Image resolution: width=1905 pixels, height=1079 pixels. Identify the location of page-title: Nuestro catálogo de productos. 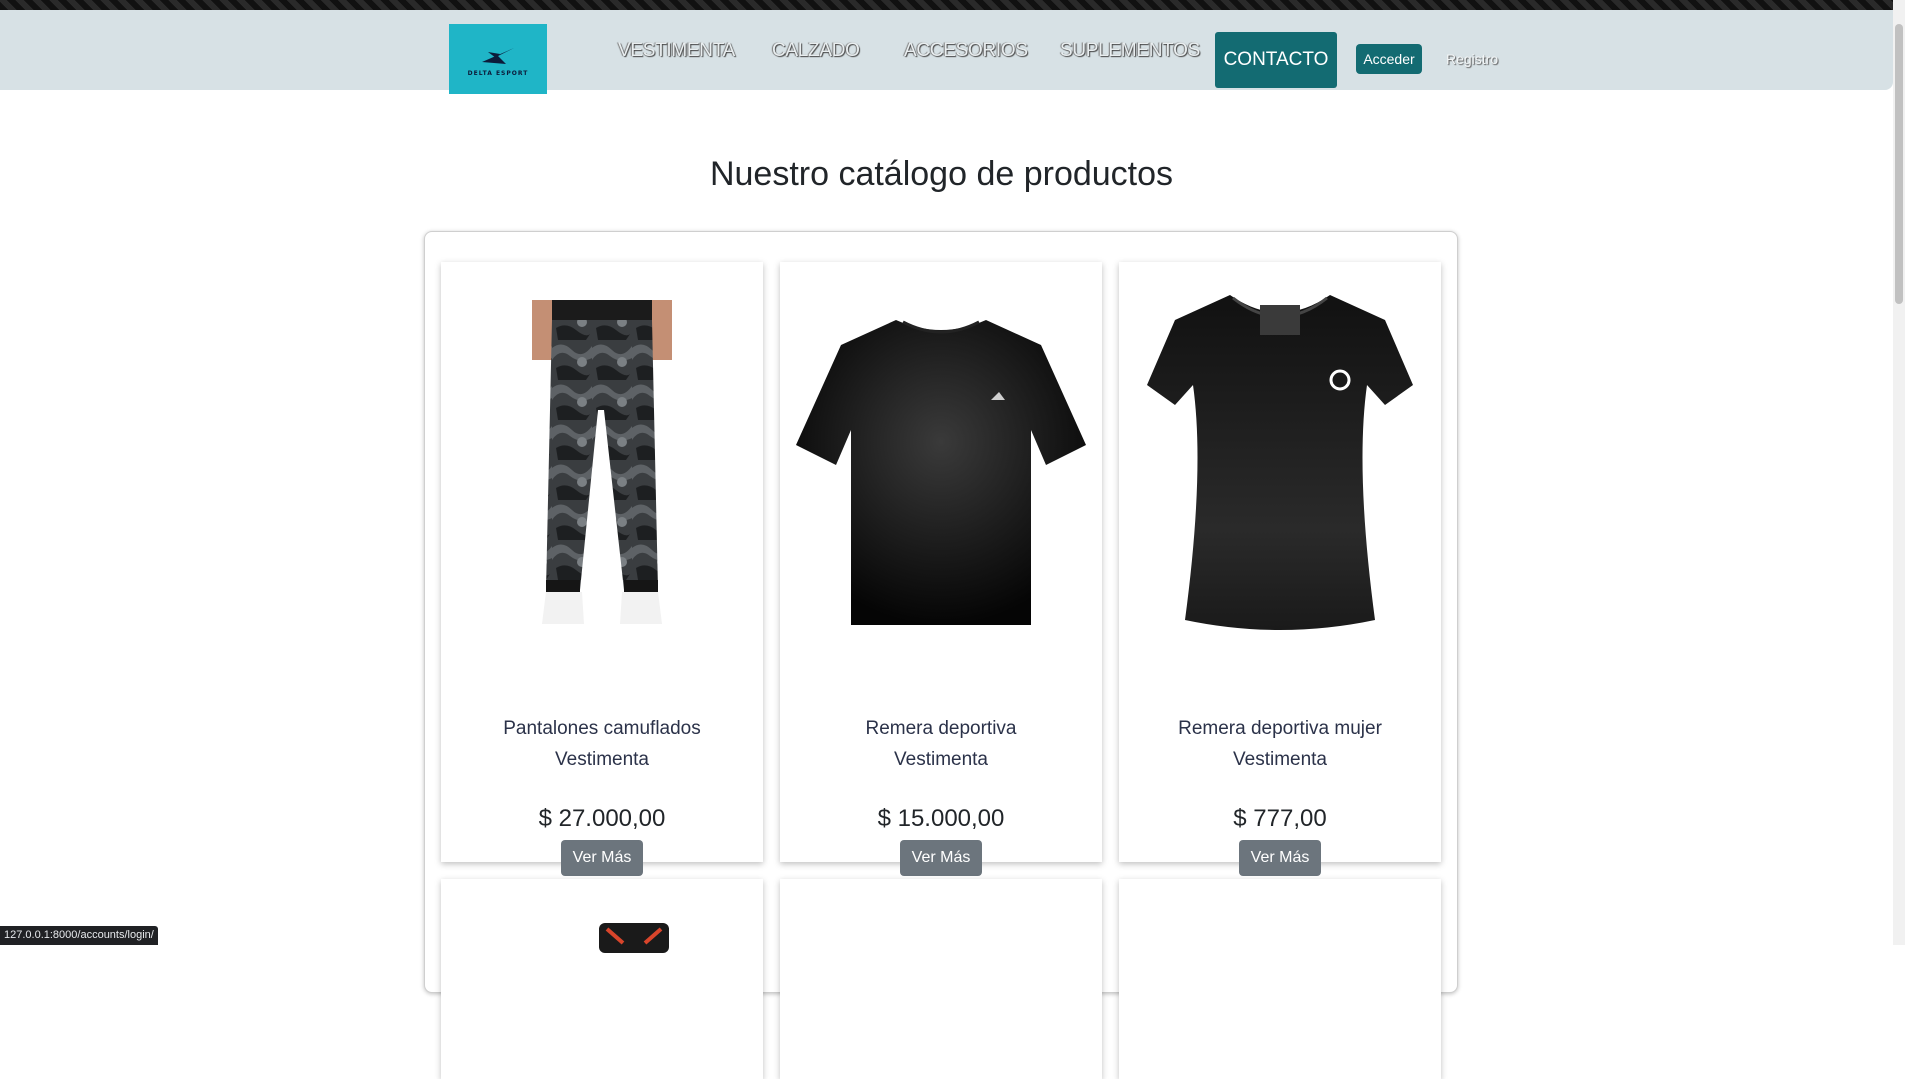
(941, 174).